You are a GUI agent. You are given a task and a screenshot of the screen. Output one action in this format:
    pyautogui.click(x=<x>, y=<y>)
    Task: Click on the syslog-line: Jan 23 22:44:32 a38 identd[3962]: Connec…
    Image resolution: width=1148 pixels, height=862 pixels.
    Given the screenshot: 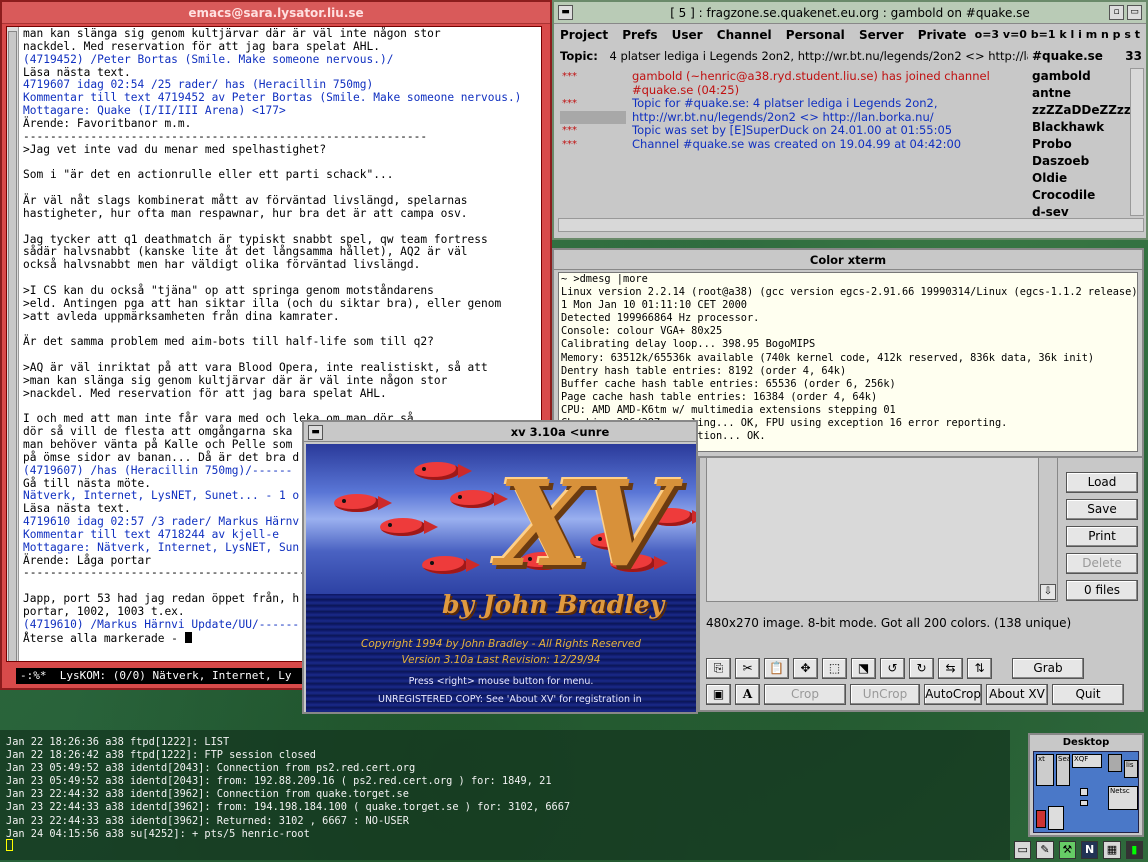 What is the action you would take?
    pyautogui.click(x=207, y=794)
    